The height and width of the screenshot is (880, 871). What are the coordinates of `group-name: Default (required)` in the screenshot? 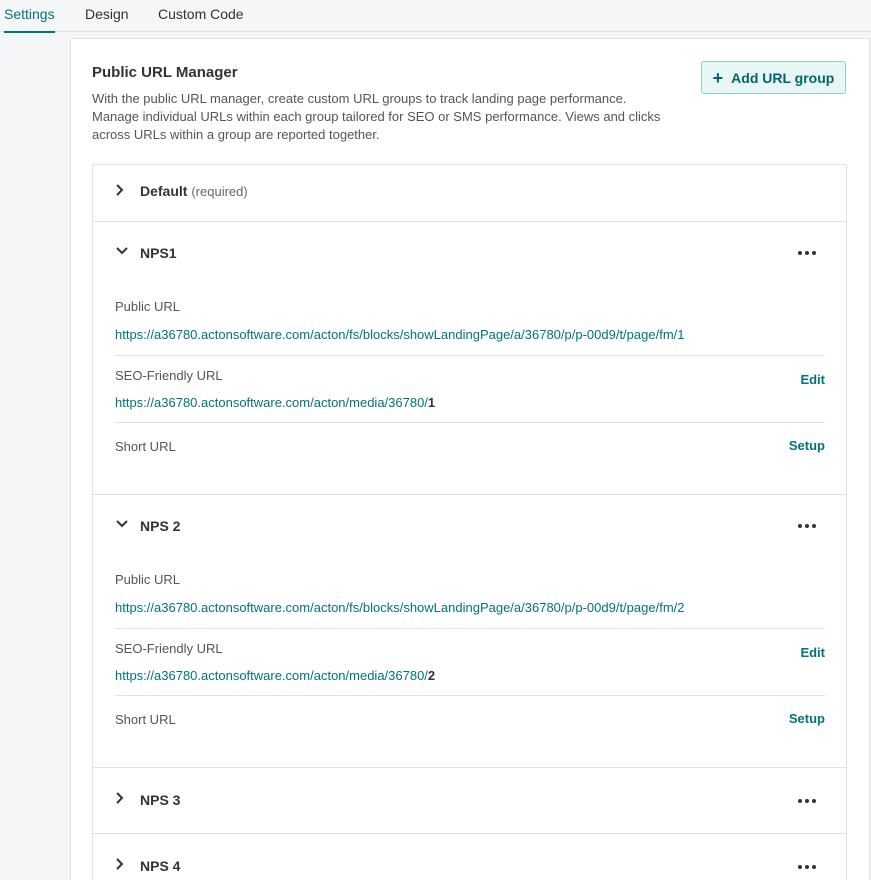 It's located at (194, 191).